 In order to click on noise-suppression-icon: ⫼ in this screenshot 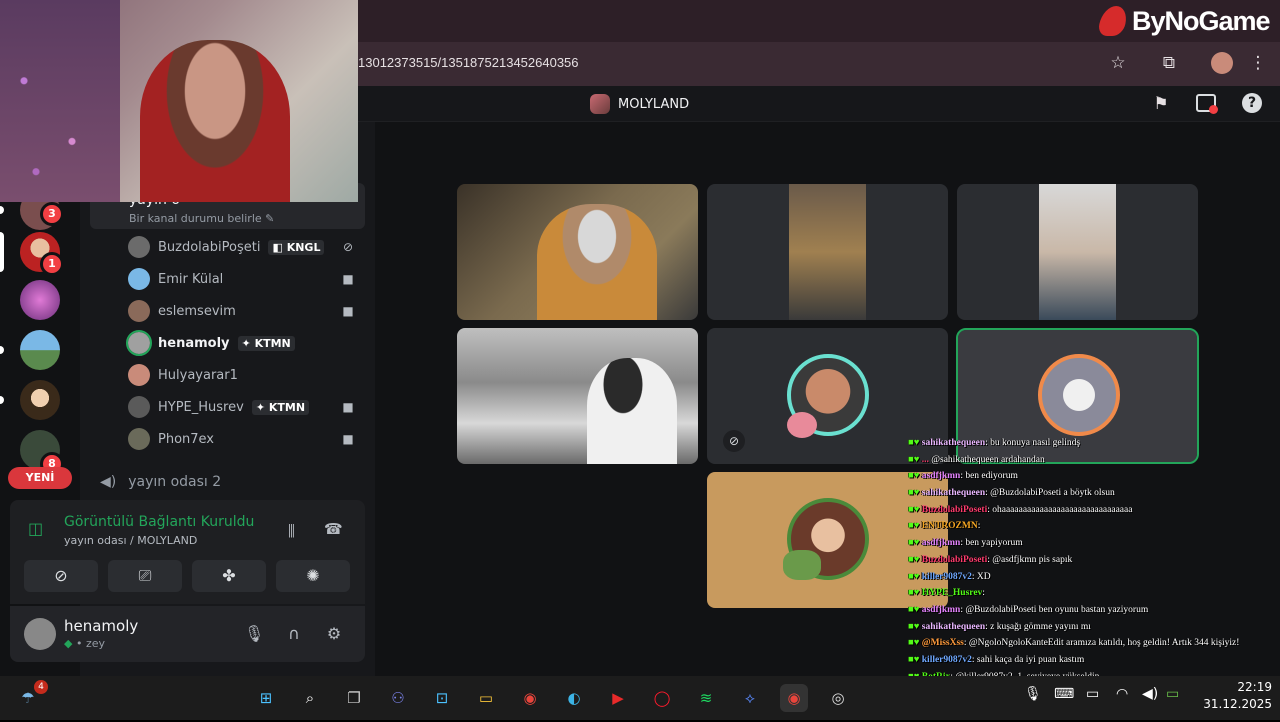, I will do `click(291, 531)`.